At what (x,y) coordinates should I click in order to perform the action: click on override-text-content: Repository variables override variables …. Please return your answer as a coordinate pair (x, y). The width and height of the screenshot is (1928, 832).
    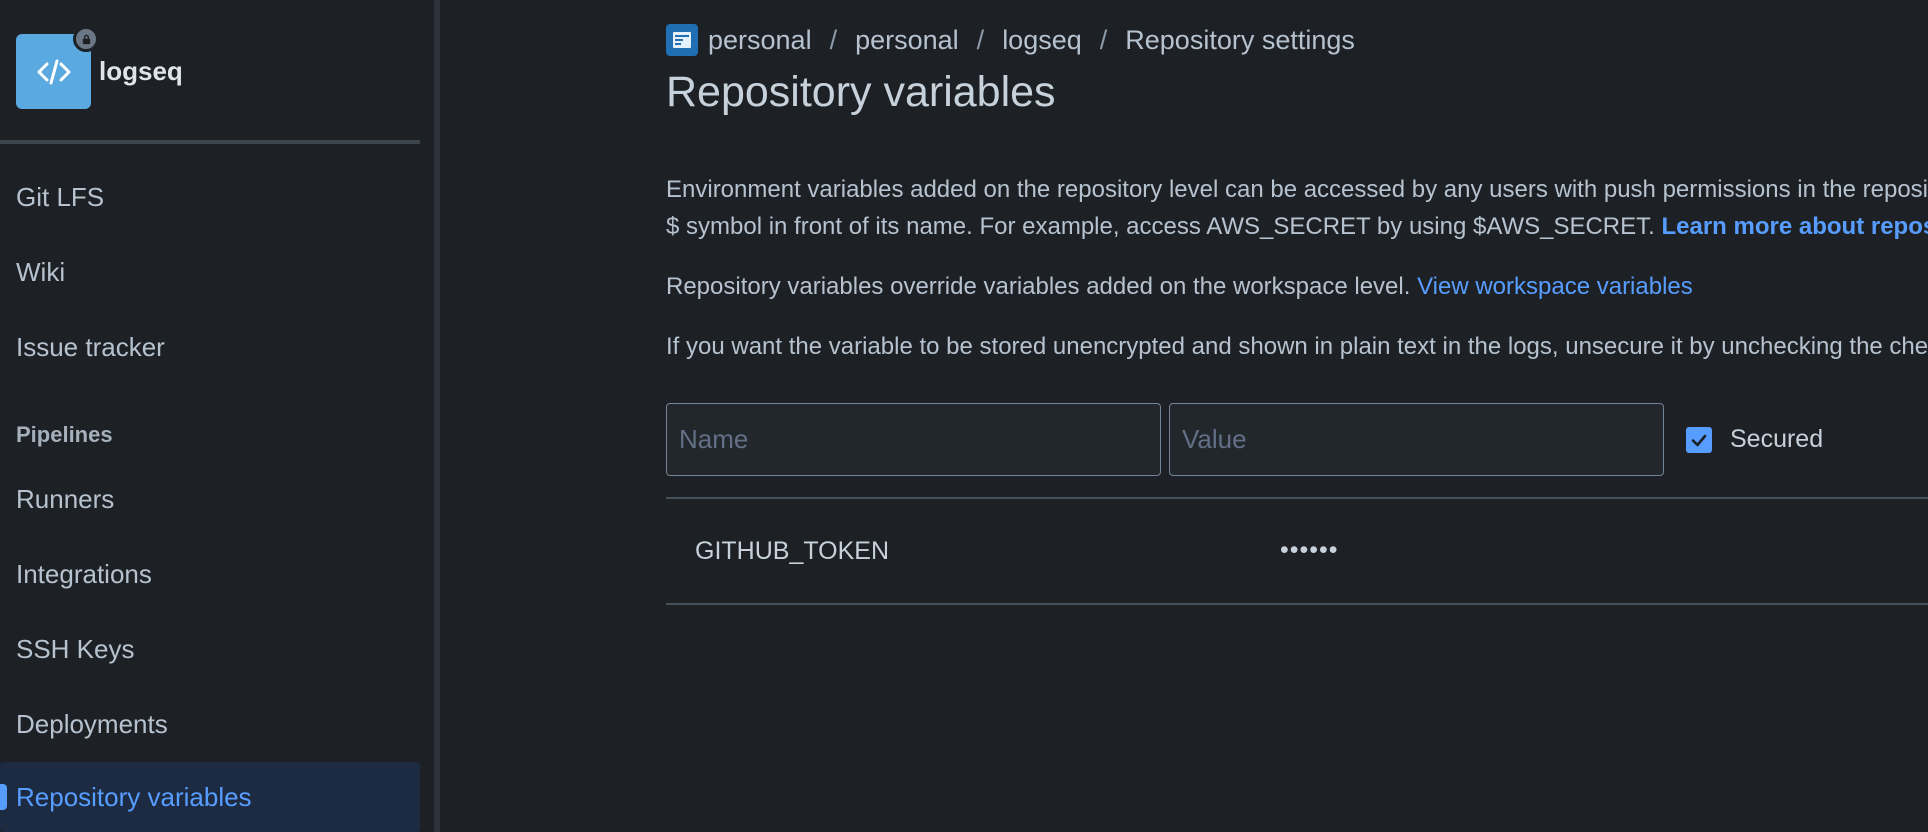
    Looking at the image, I should click on (1042, 286).